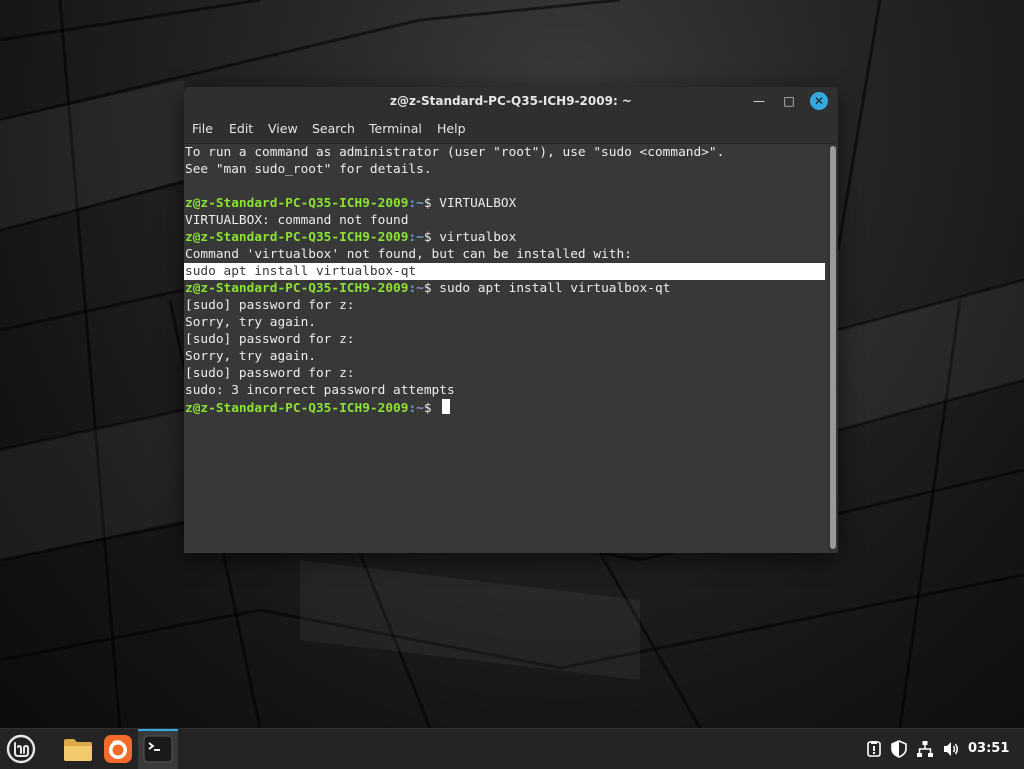 This screenshot has height=769, width=1024. What do you see at coordinates (951, 749) in the screenshot?
I see `volume-icon` at bounding box center [951, 749].